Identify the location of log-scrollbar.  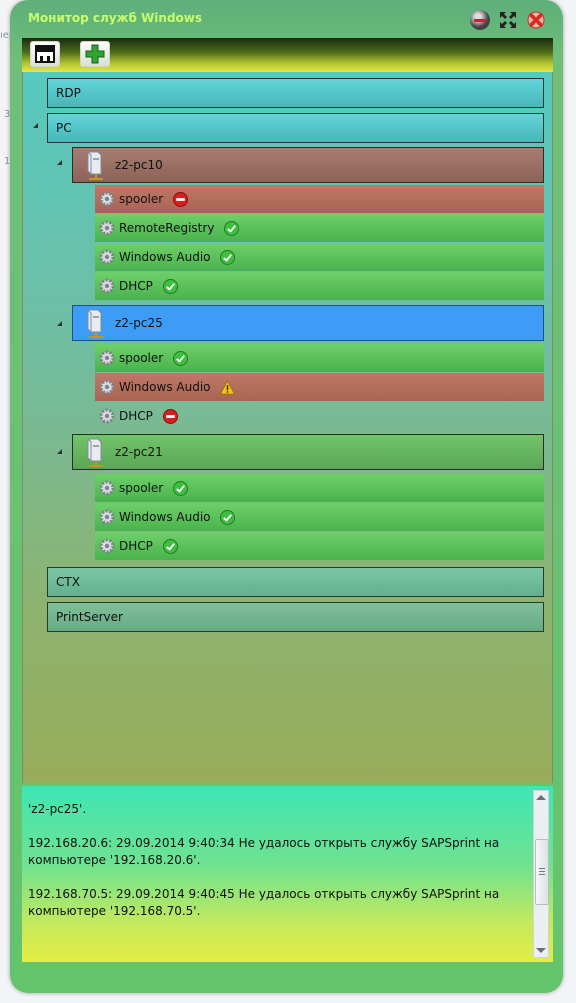
(541, 874).